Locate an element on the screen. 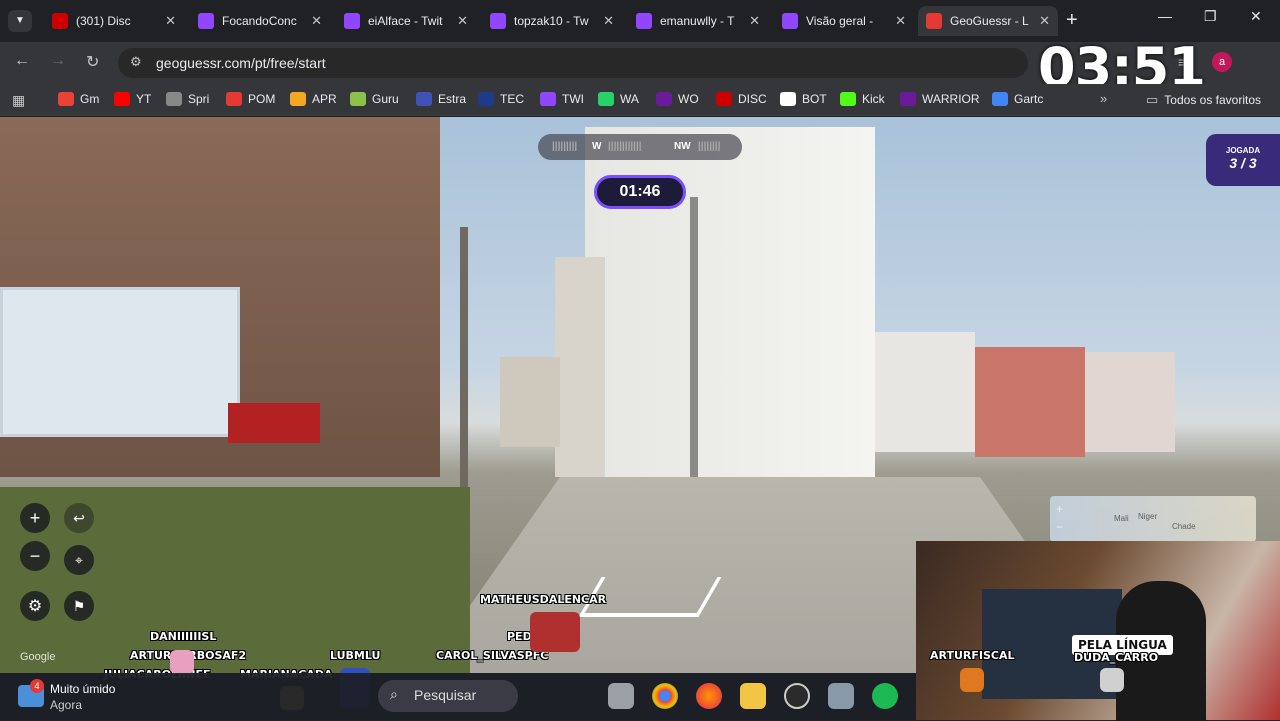 The width and height of the screenshot is (1280, 721). browser-tab: emanuwlly - T ✕ is located at coordinates (698, 21).